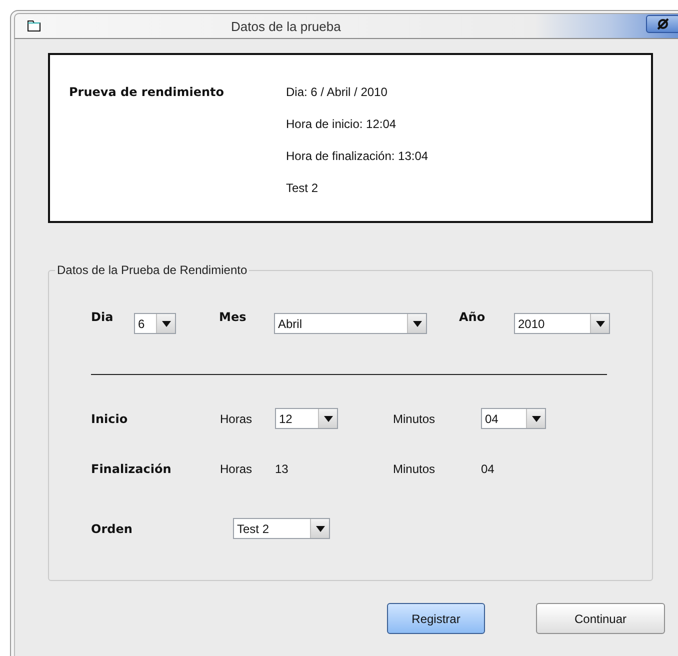  I want to click on summary-heading: Prueva de rendimiento, so click(147, 93).